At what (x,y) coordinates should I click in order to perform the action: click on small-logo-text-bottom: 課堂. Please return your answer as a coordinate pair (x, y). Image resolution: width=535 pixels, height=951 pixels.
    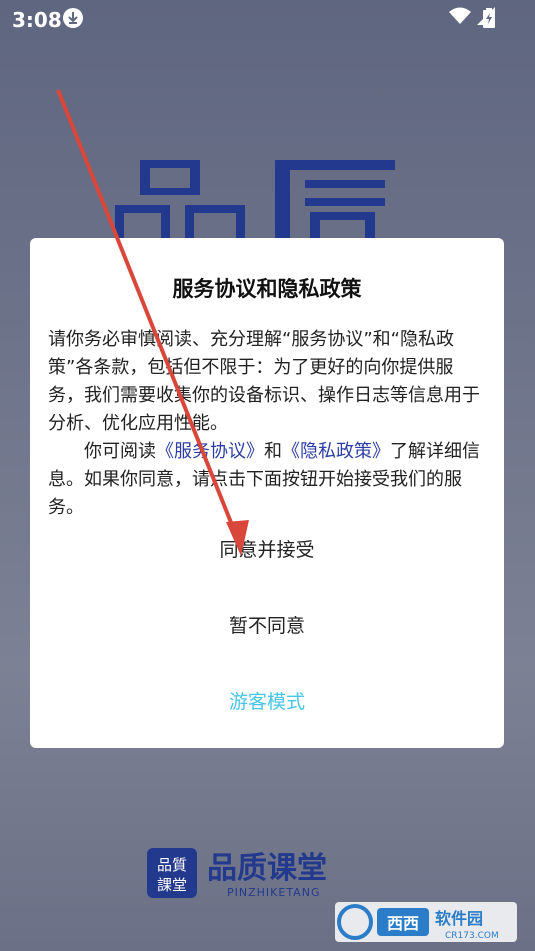
    Looking at the image, I should click on (172, 885).